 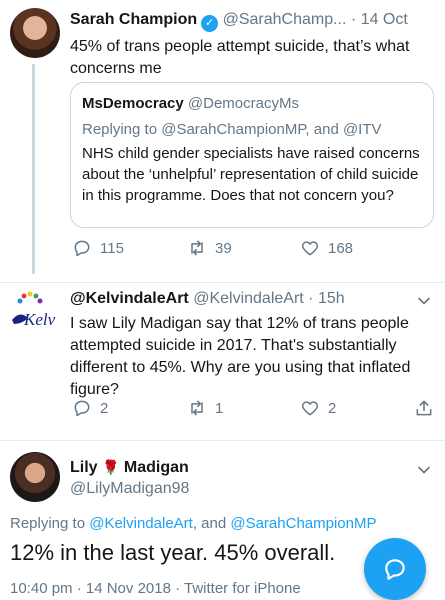 I want to click on quoted-author-name: MsDemocracy, so click(x=133, y=103).